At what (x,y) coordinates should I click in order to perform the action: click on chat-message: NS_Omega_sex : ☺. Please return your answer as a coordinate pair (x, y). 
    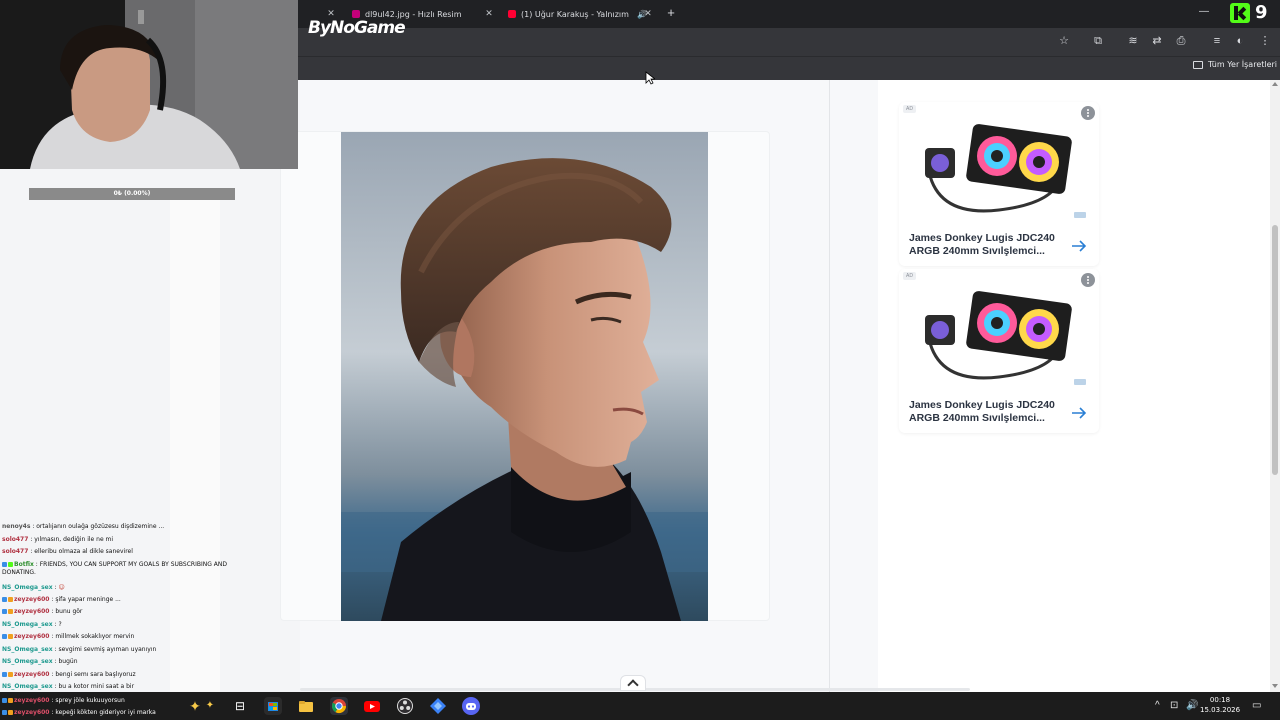
    Looking at the image, I should click on (33, 588).